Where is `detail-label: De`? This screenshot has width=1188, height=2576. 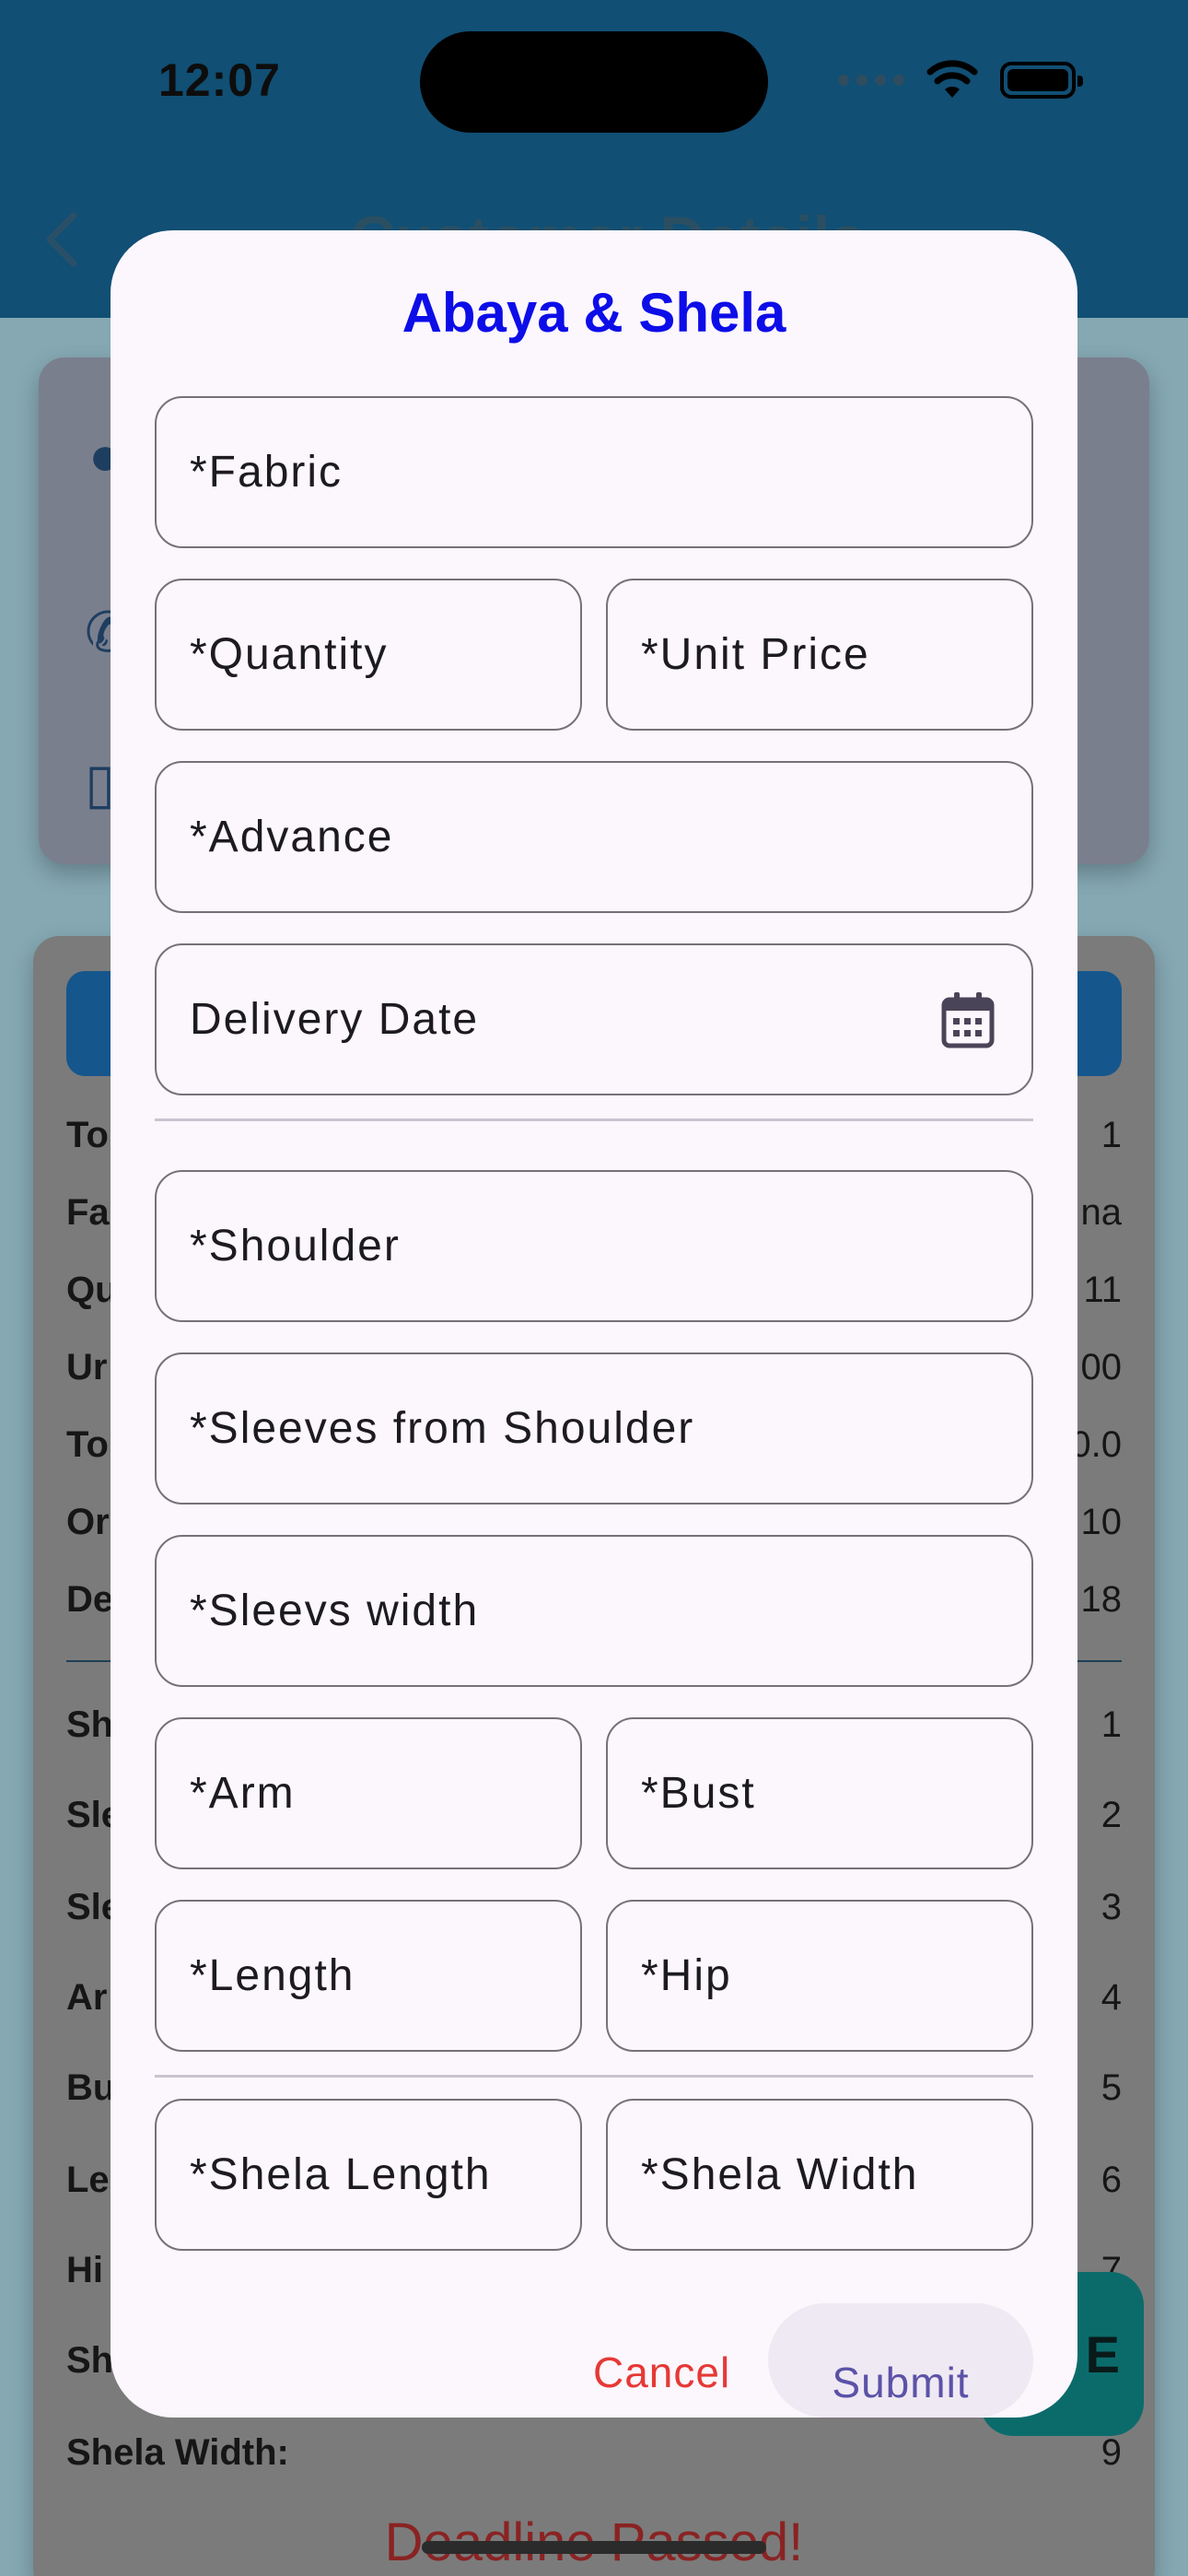
detail-label: De is located at coordinates (90, 1599).